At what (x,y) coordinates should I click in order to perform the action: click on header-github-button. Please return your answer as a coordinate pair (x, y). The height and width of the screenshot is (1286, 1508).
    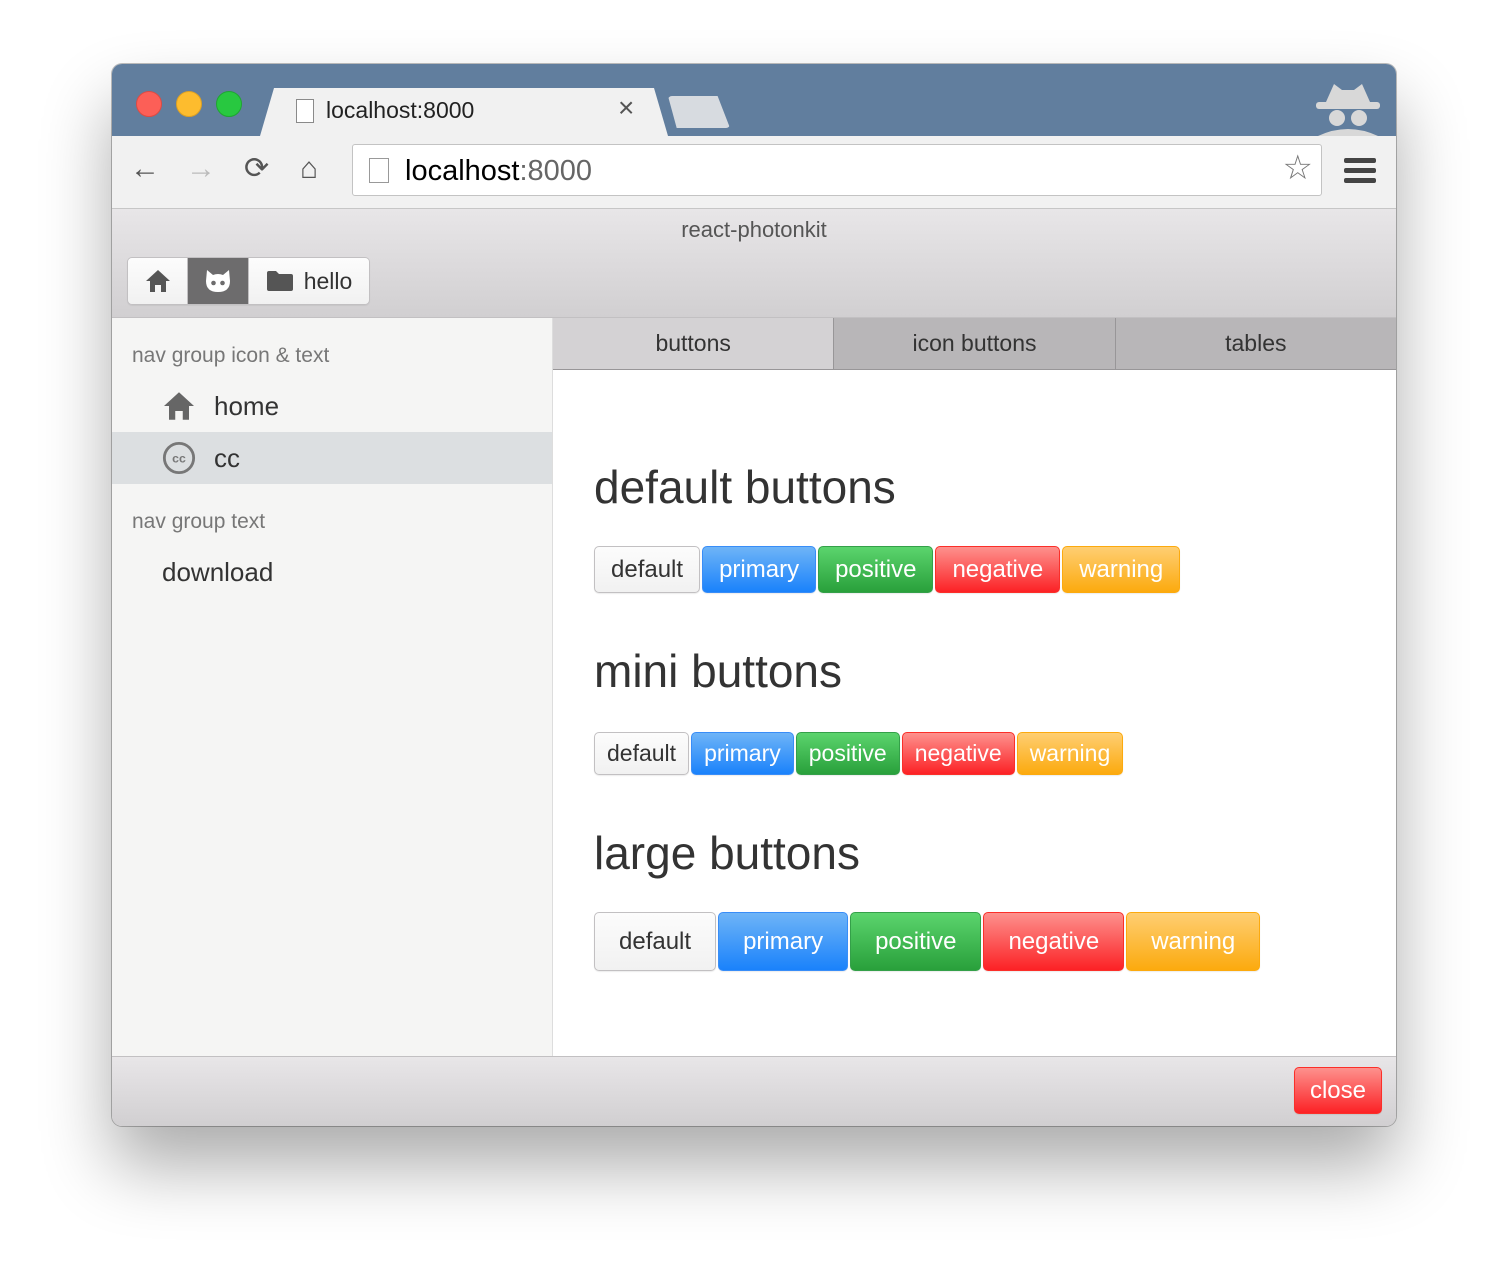
    Looking at the image, I should click on (218, 281).